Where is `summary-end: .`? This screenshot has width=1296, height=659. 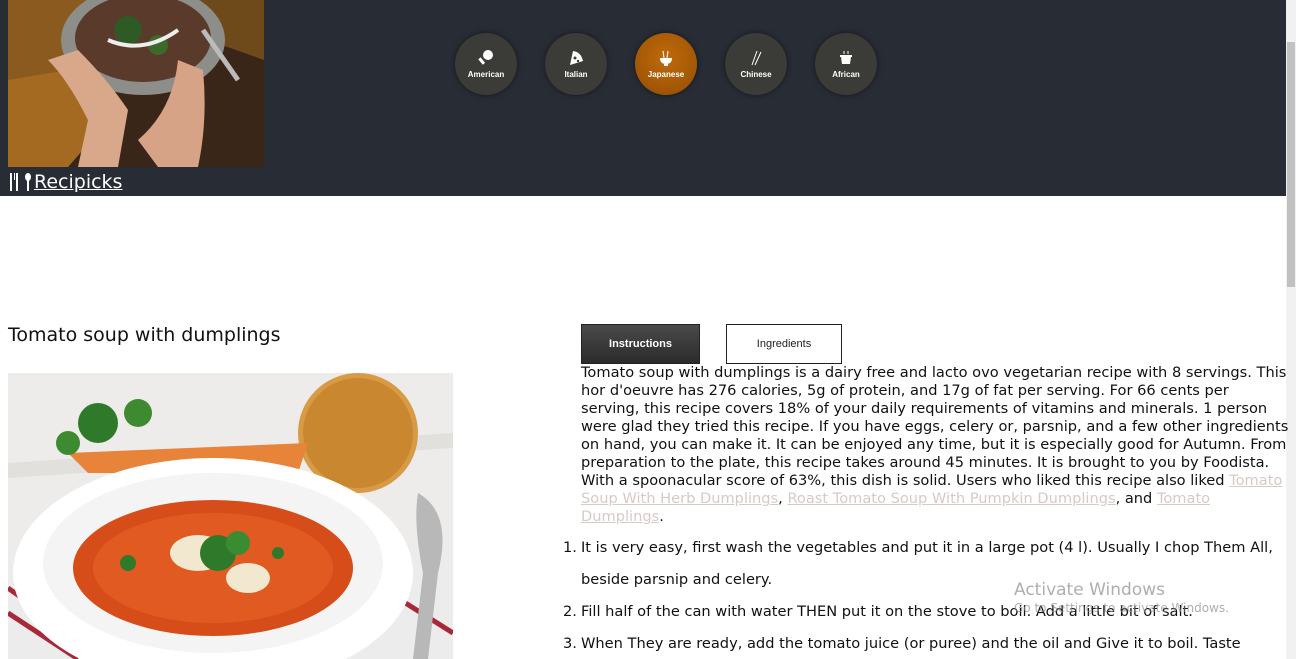
summary-end: . is located at coordinates (661, 516).